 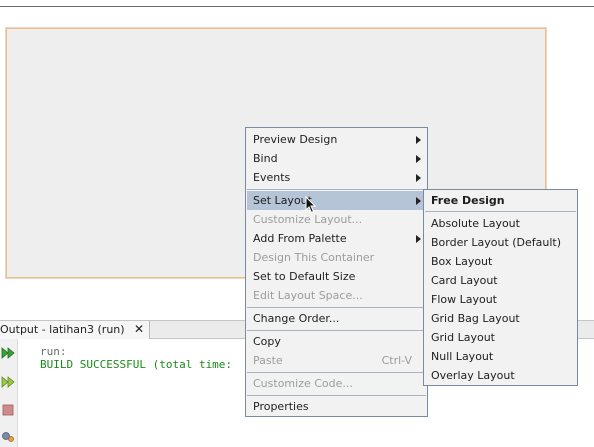 I want to click on rerun-with-params-icon, so click(x=8, y=382).